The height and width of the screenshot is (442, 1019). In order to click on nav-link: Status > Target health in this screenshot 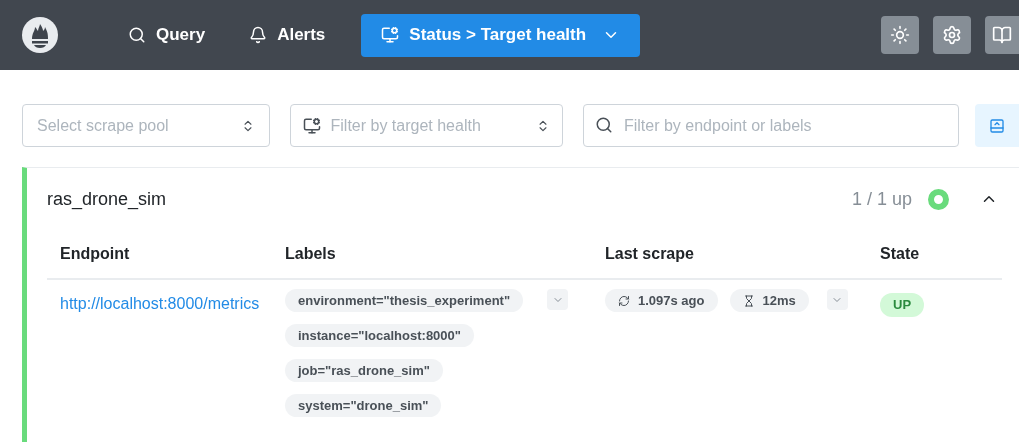, I will do `click(501, 35)`.